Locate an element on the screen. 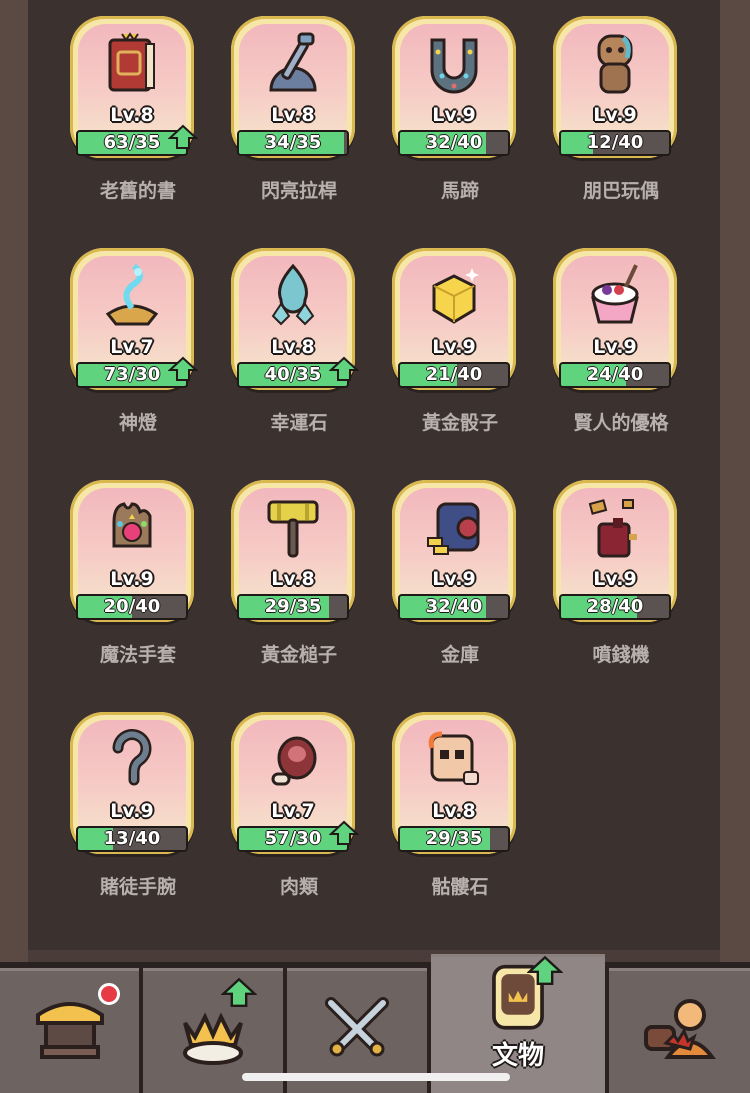 The width and height of the screenshot is (750, 1093). artifact-frame: Lv.9 28/40 is located at coordinates (615, 551).